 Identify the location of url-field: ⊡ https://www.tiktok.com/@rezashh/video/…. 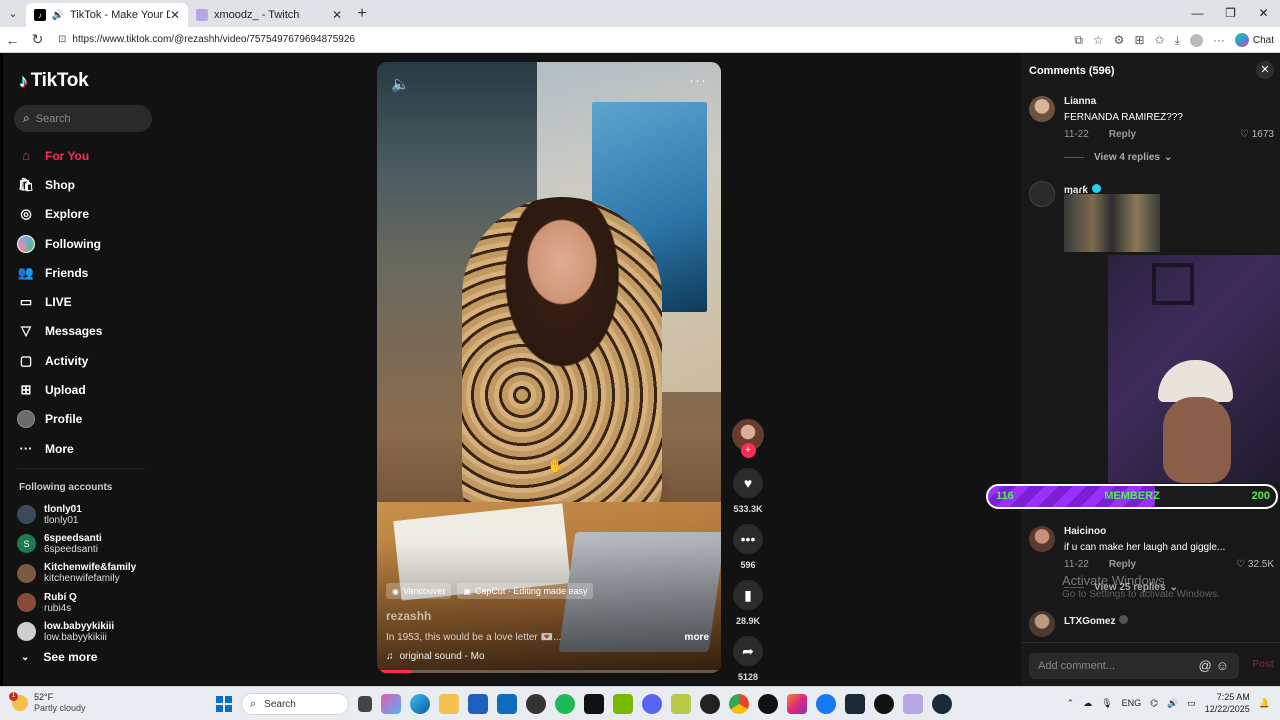
(206, 39).